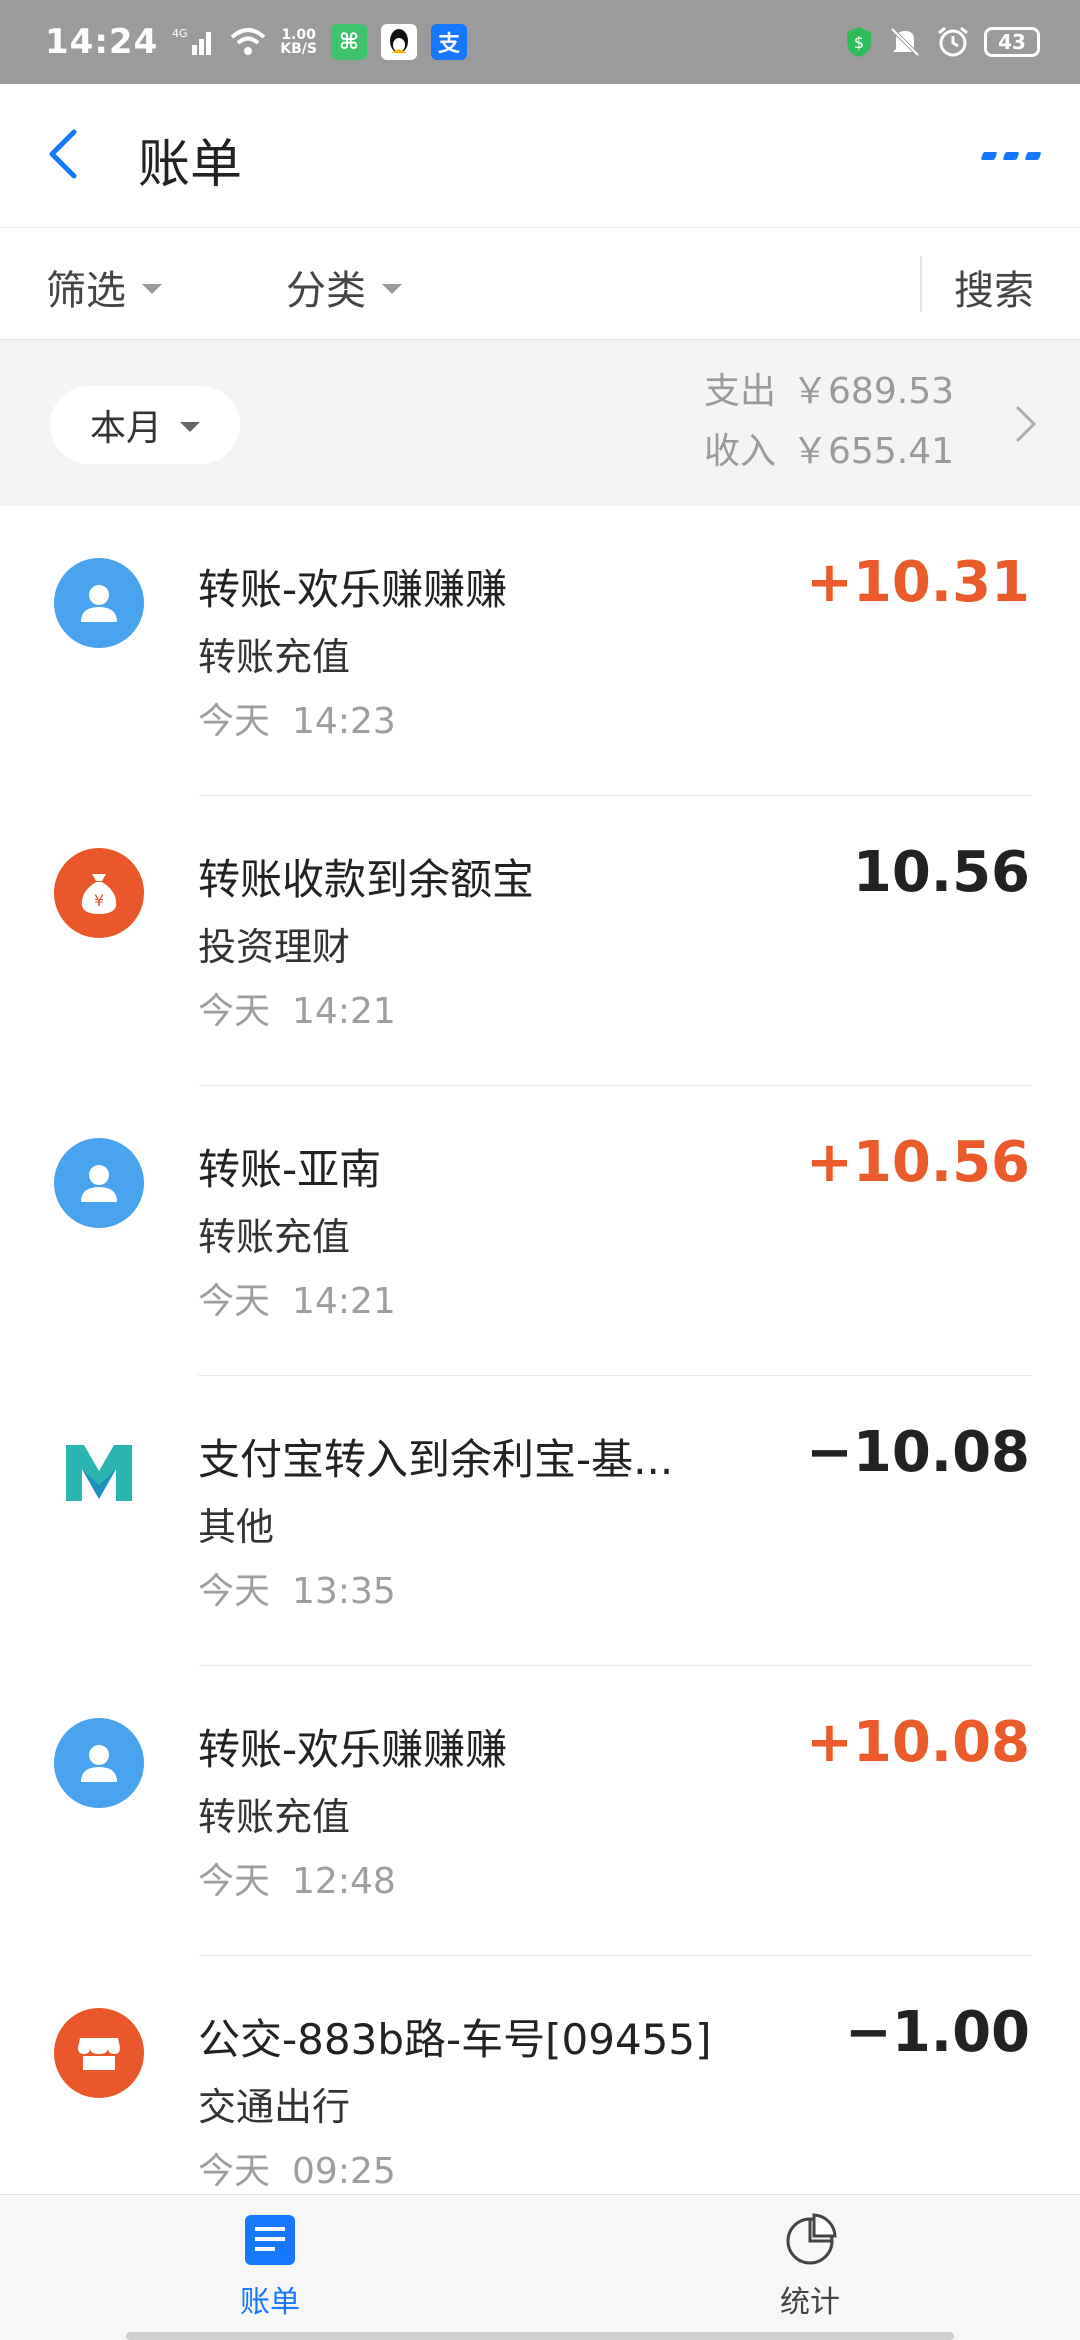  I want to click on cat-app-icon: ⌘, so click(348, 42).